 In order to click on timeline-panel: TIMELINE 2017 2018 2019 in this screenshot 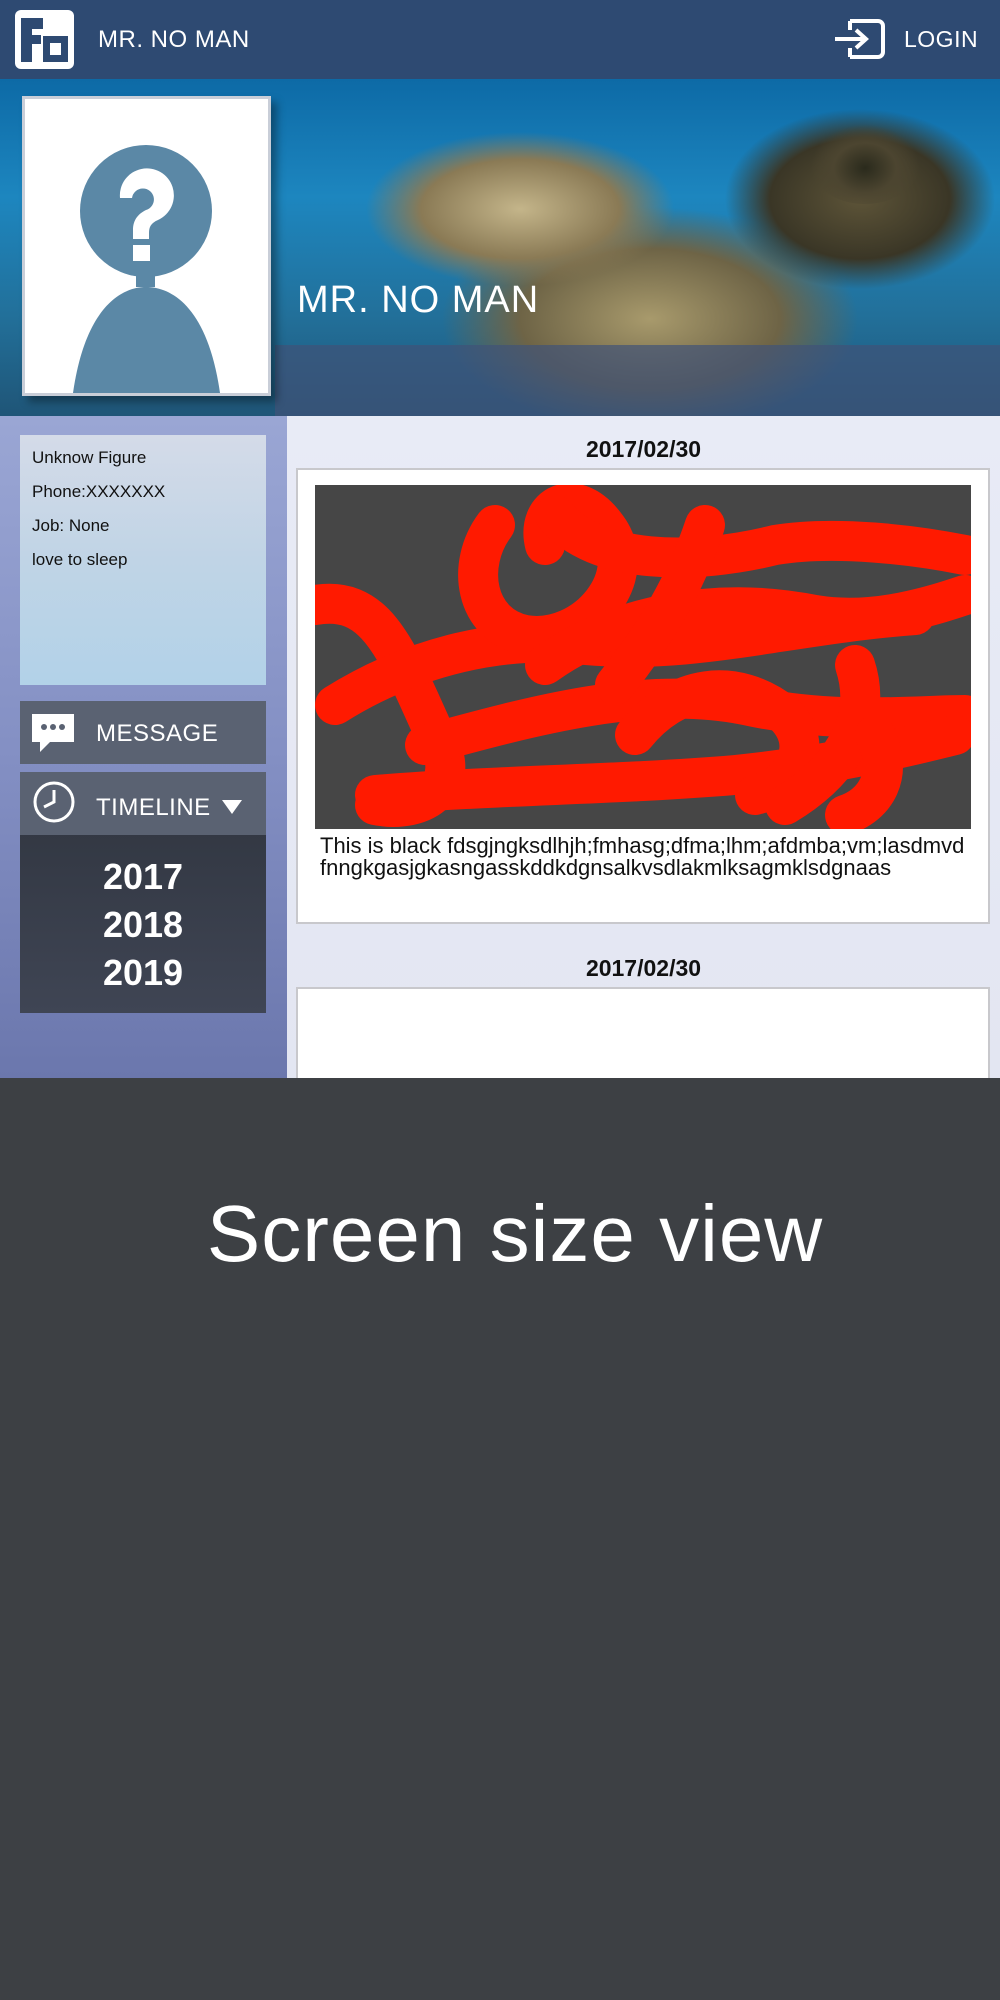, I will do `click(143, 892)`.